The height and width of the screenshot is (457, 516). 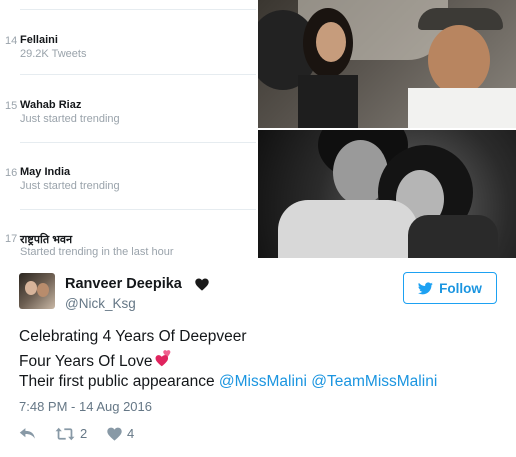 What do you see at coordinates (202, 284) in the screenshot?
I see `black-heart-icon` at bounding box center [202, 284].